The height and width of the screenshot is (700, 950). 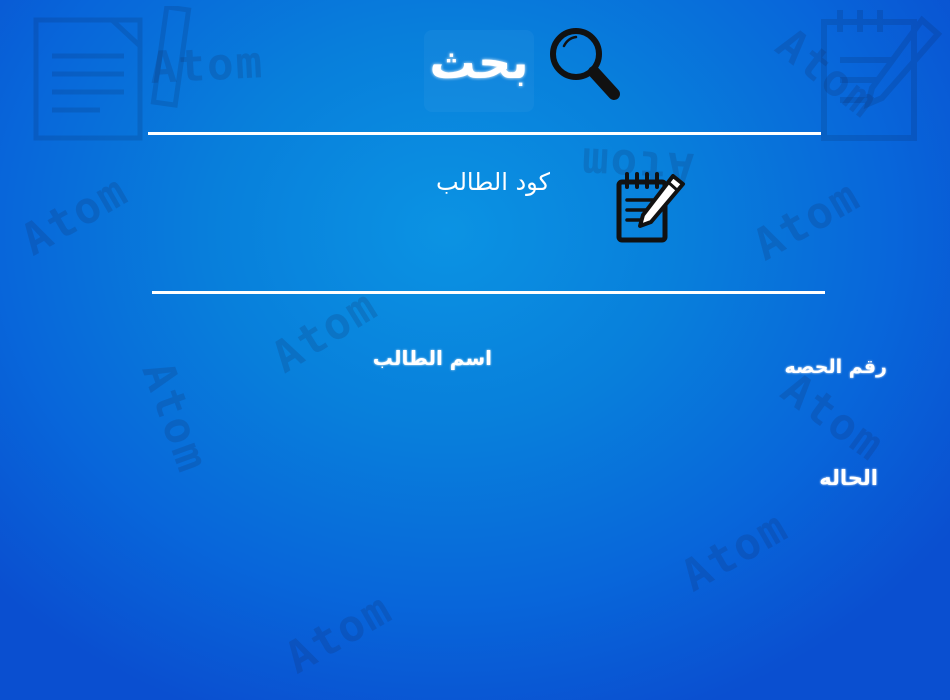 I want to click on form-divider, so click(x=488, y=292).